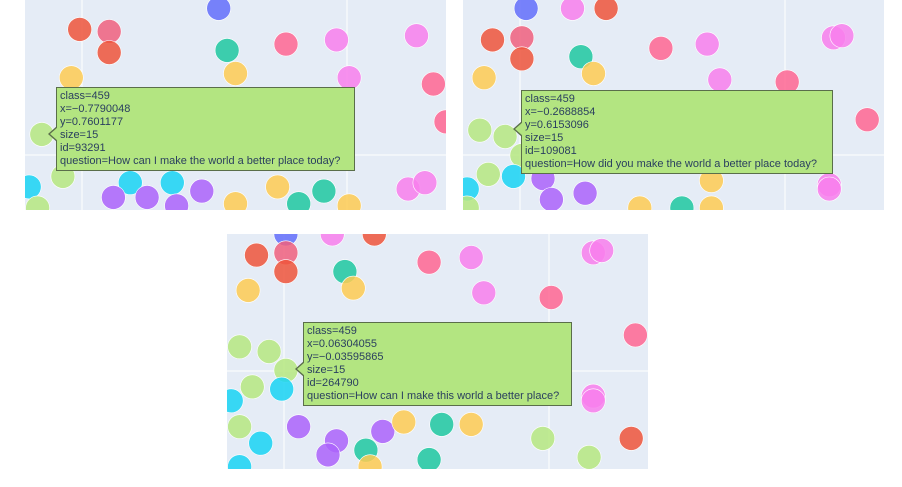 This screenshot has height=487, width=902. I want to click on tooltip-y: y=0.6153096, so click(557, 125).